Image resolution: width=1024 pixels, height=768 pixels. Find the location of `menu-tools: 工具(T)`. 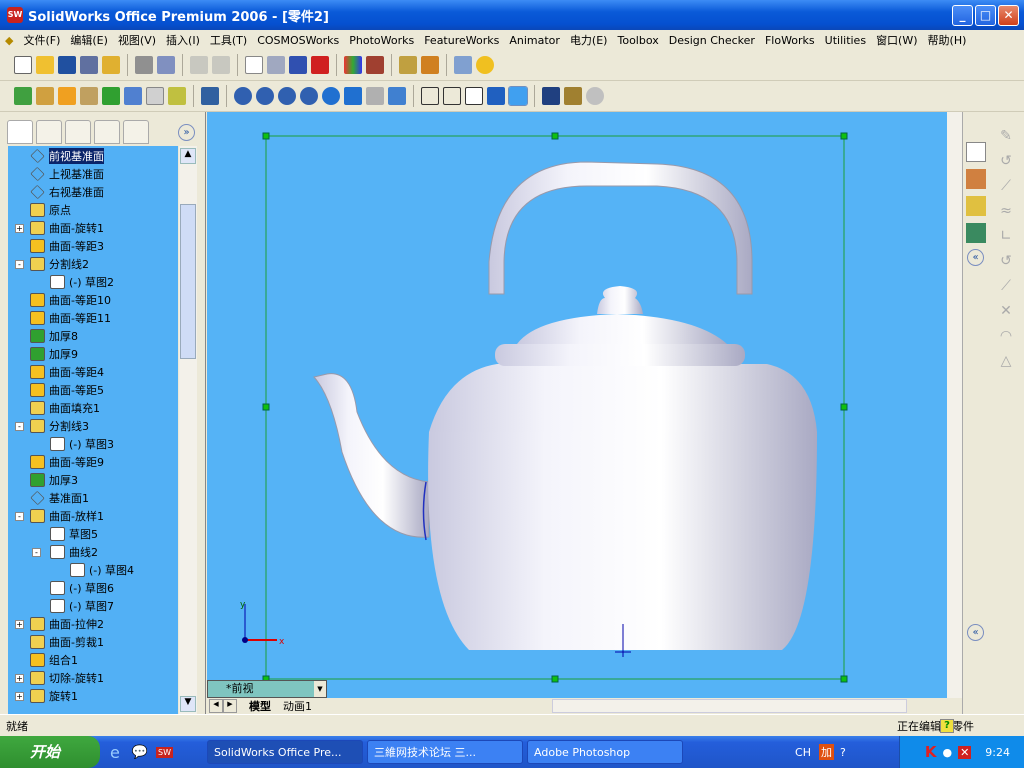

menu-tools: 工具(T) is located at coordinates (228, 40).